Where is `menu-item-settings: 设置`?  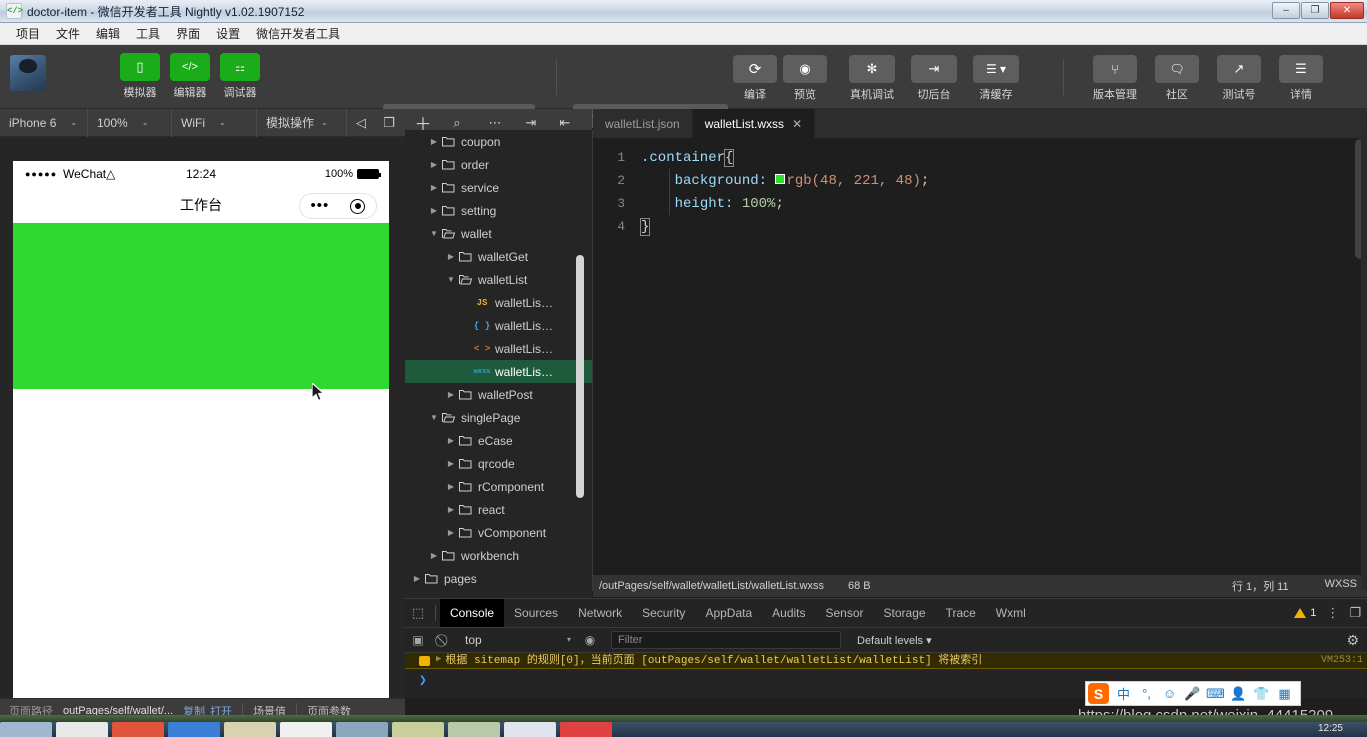
menu-item-settings: 设置 is located at coordinates (228, 33).